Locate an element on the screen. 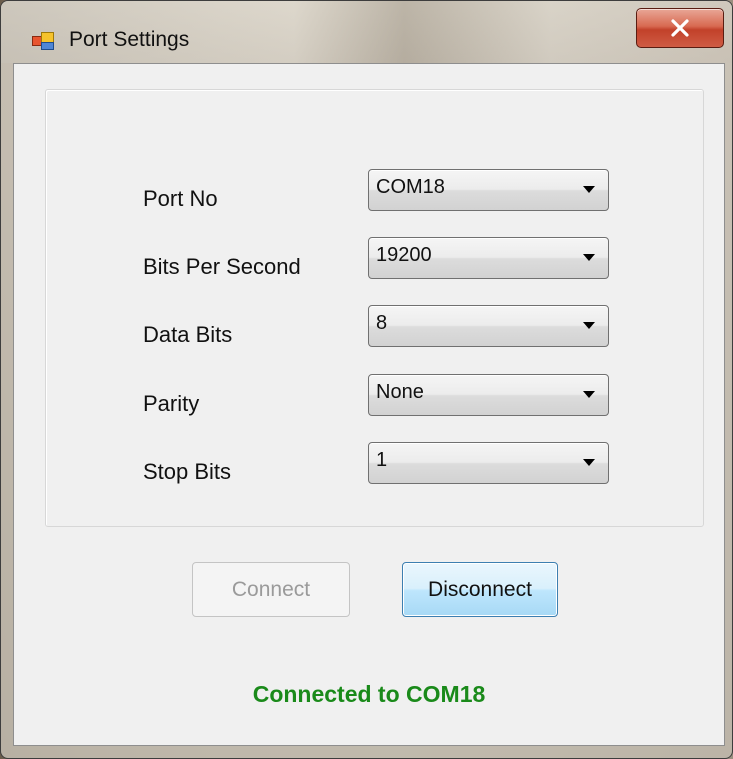  window-title: Port Settings is located at coordinates (129, 39).